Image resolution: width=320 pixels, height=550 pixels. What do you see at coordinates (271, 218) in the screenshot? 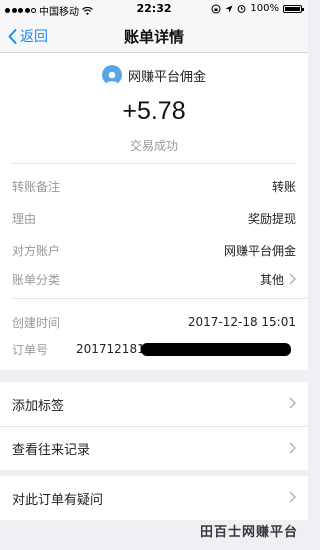
I see `detail-value: 奖励提现` at bounding box center [271, 218].